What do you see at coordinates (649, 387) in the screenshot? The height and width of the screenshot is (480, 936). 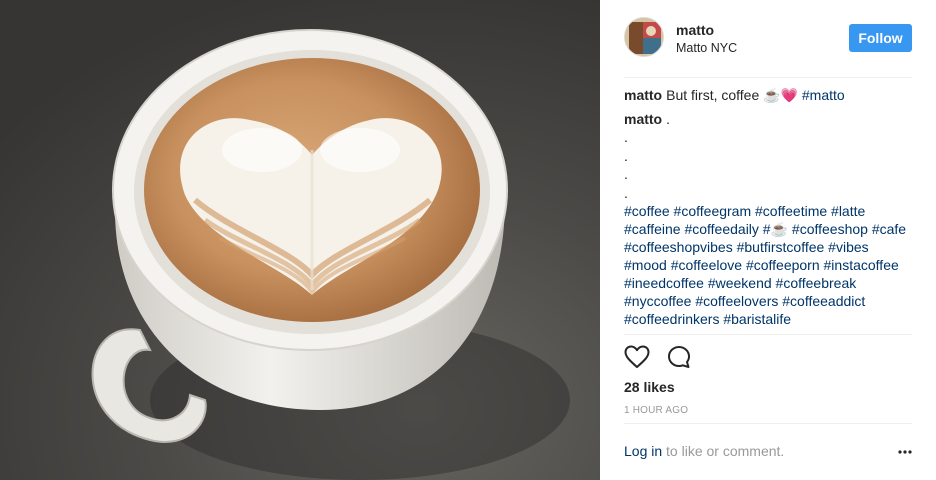 I see `likes-count: 28 likes` at bounding box center [649, 387].